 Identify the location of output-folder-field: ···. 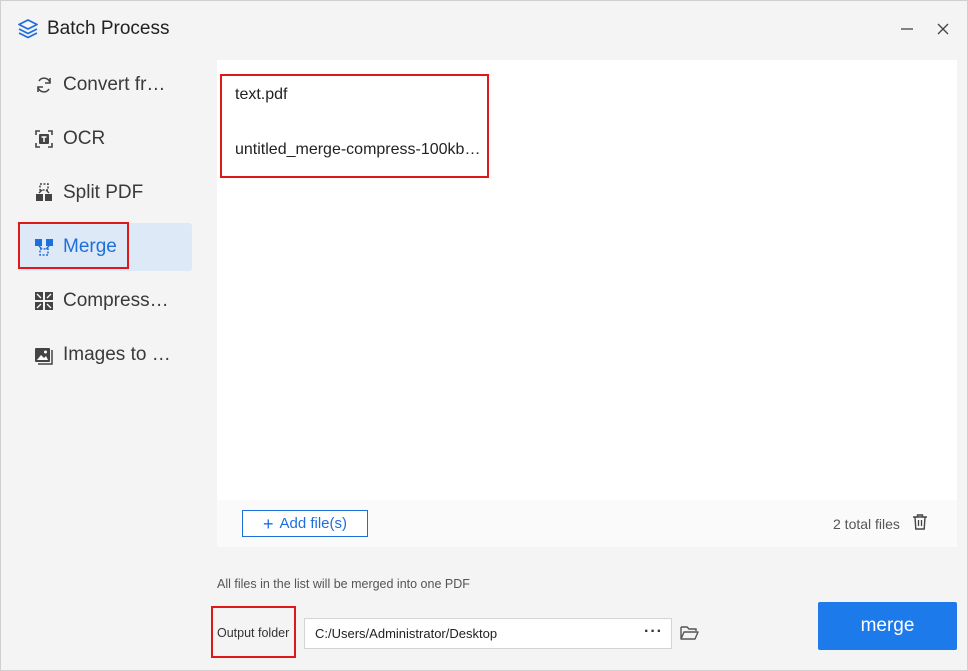
(488, 633).